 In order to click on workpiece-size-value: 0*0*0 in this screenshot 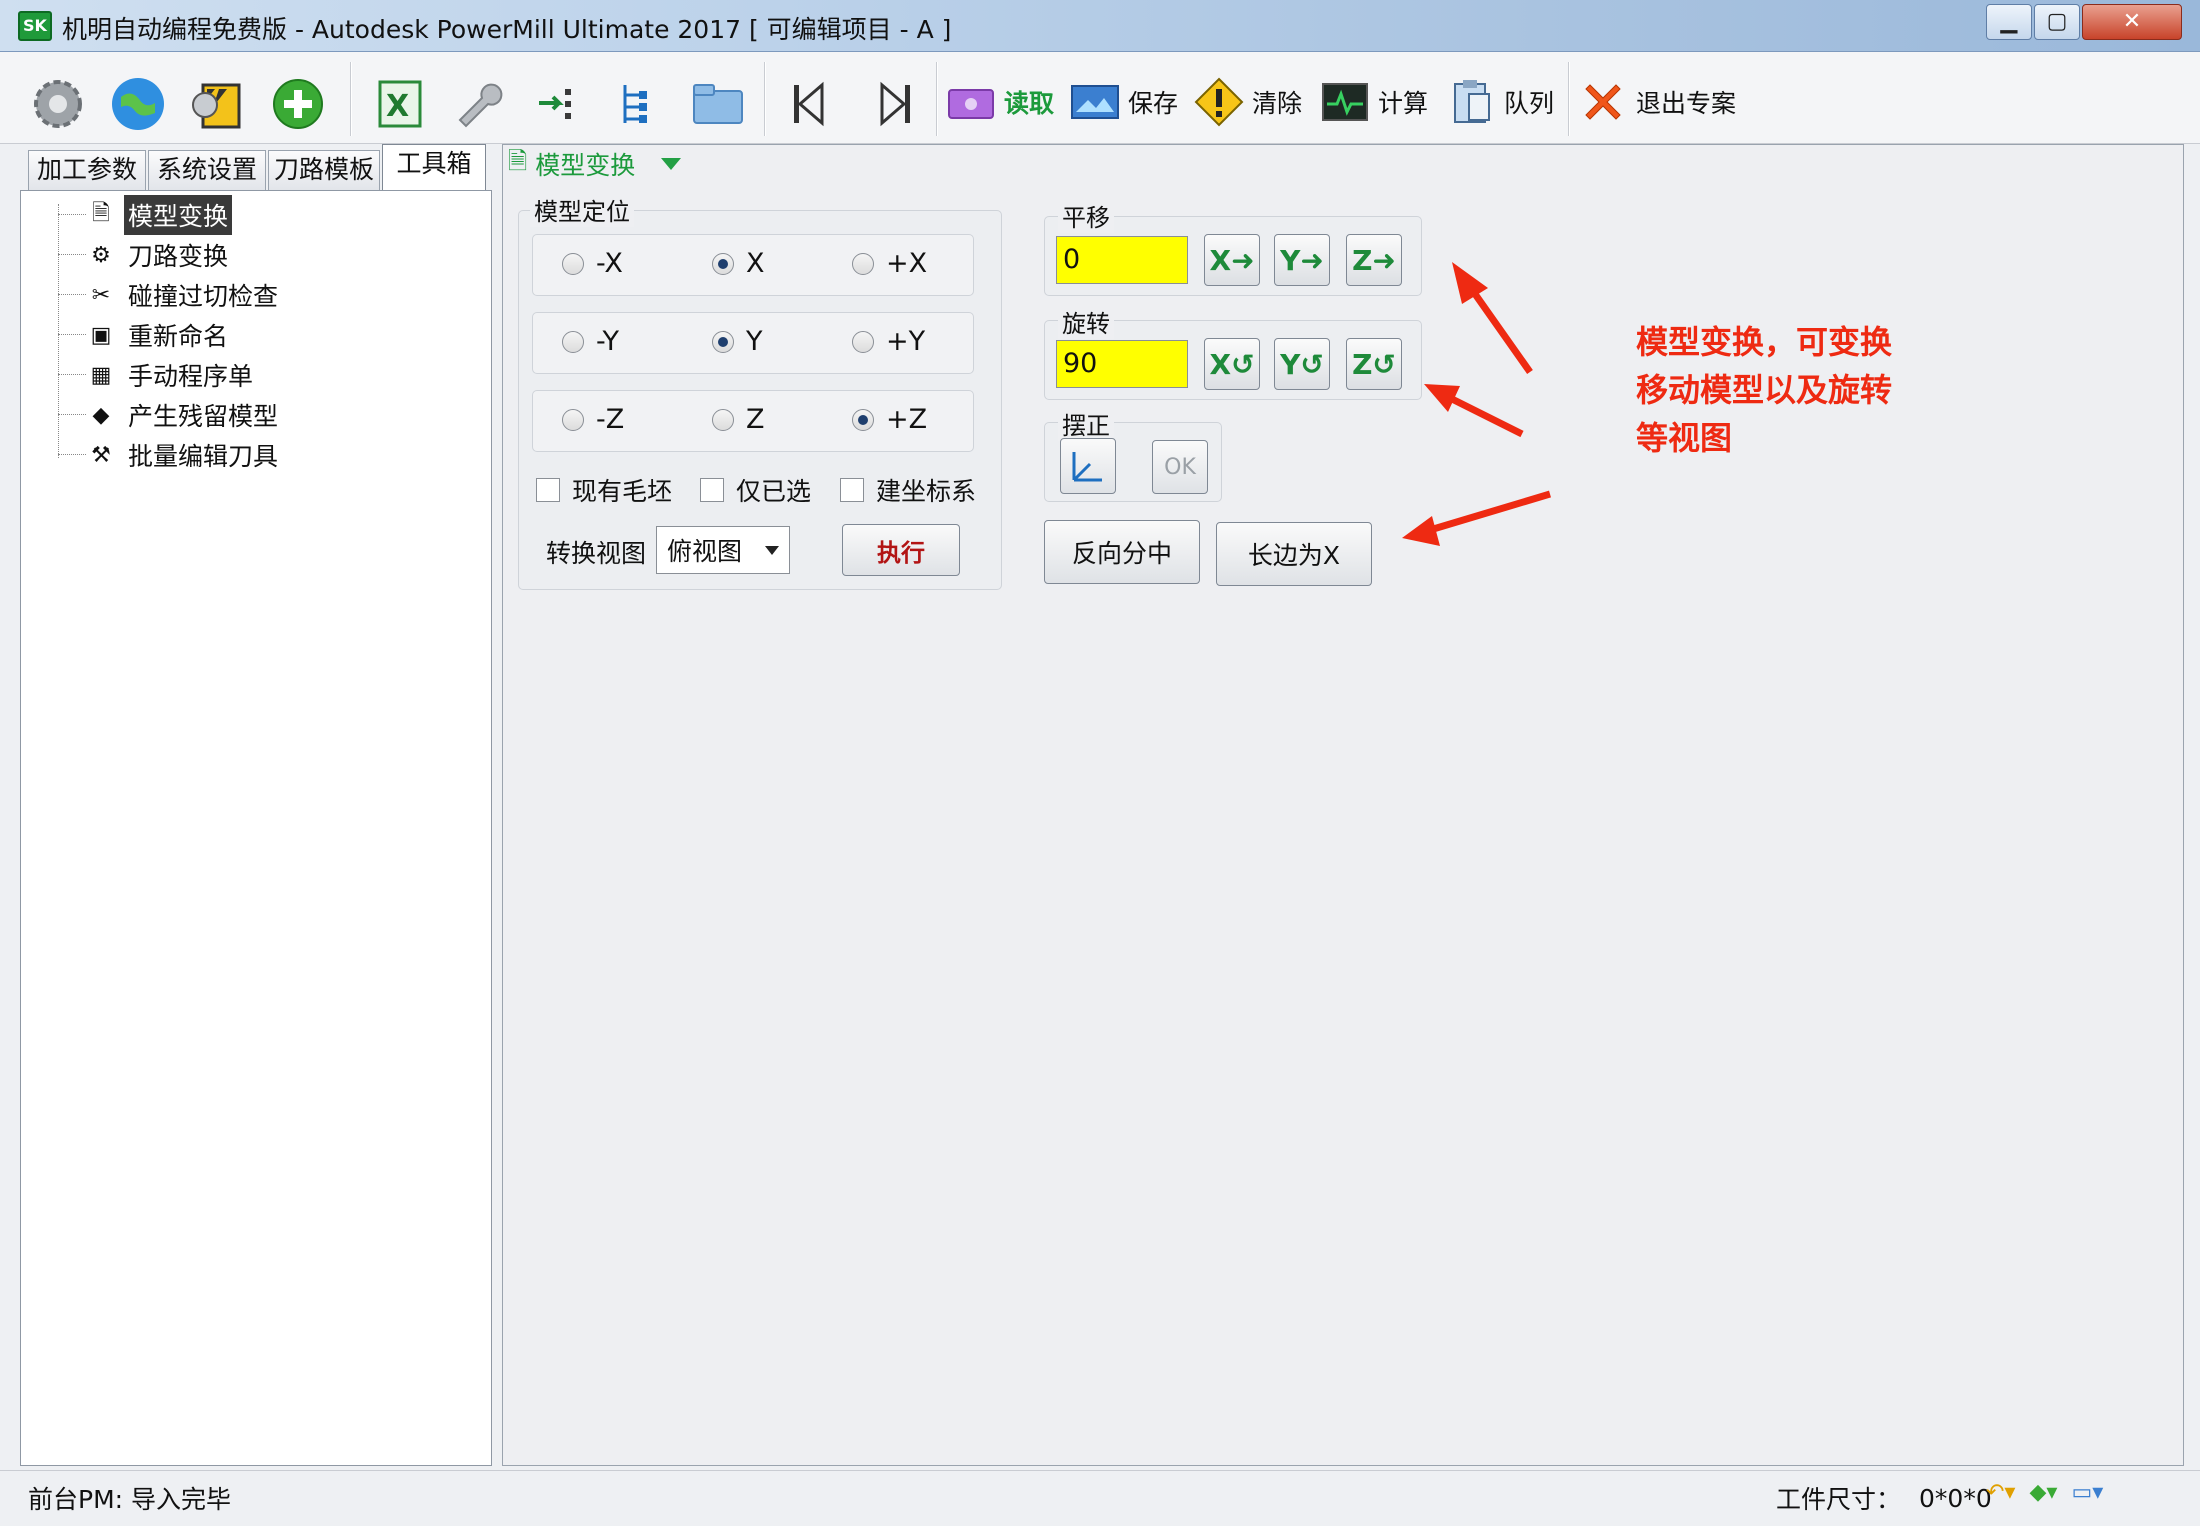, I will do `click(1955, 1498)`.